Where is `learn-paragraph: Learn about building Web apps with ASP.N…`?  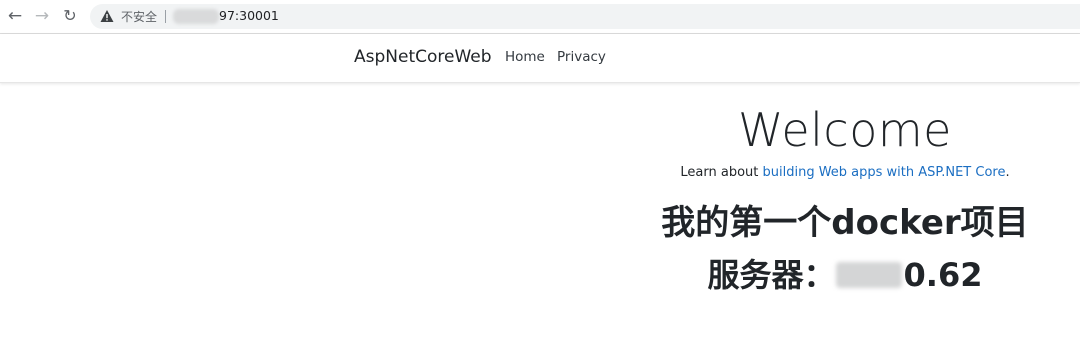
learn-paragraph: Learn about building Web apps with ASP.N… is located at coordinates (840, 172).